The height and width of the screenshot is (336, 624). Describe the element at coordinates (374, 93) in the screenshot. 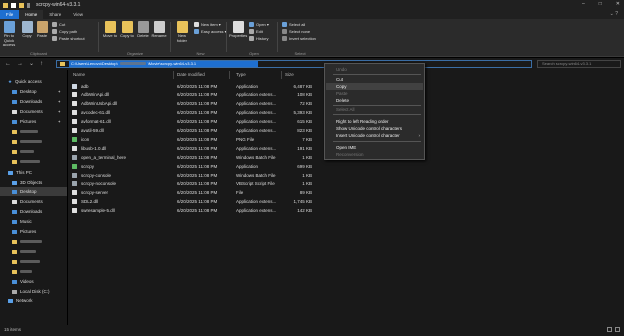

I see `menu-item-paste: Paste` at that location.